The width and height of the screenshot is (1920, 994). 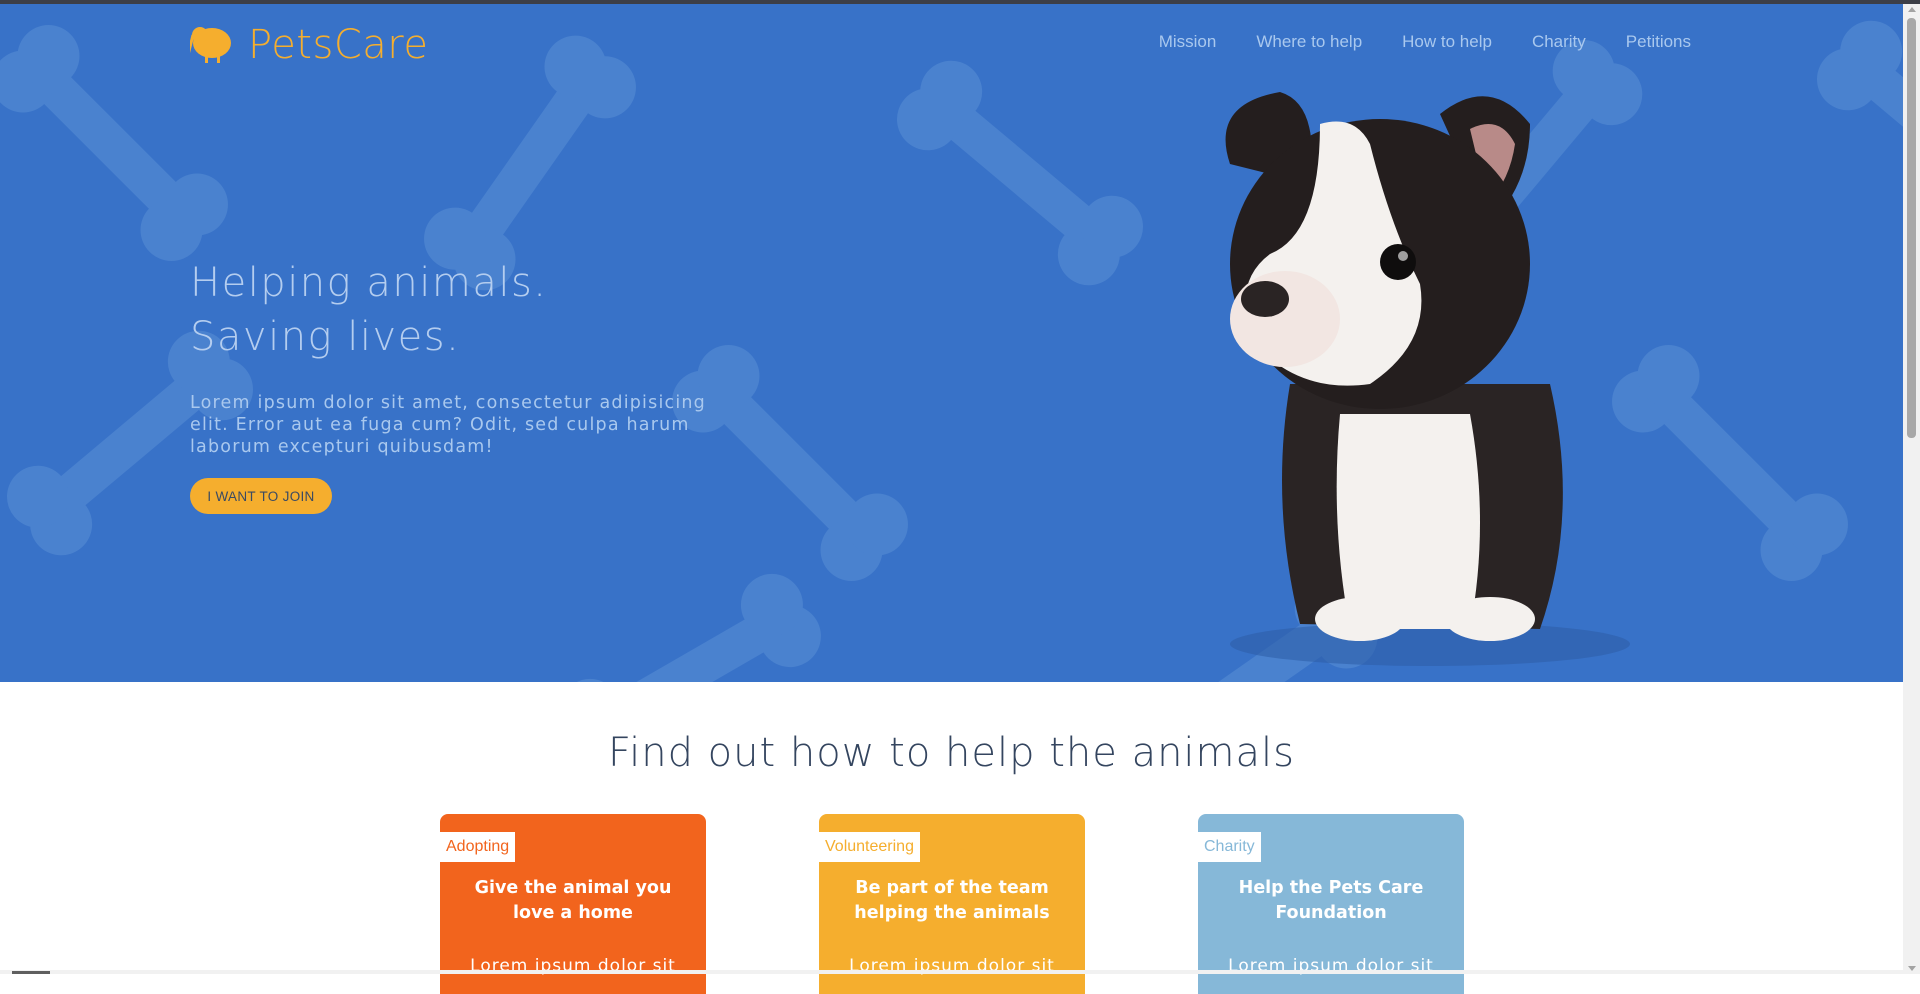 What do you see at coordinates (1911, 489) in the screenshot?
I see `vertical-scrollbar` at bounding box center [1911, 489].